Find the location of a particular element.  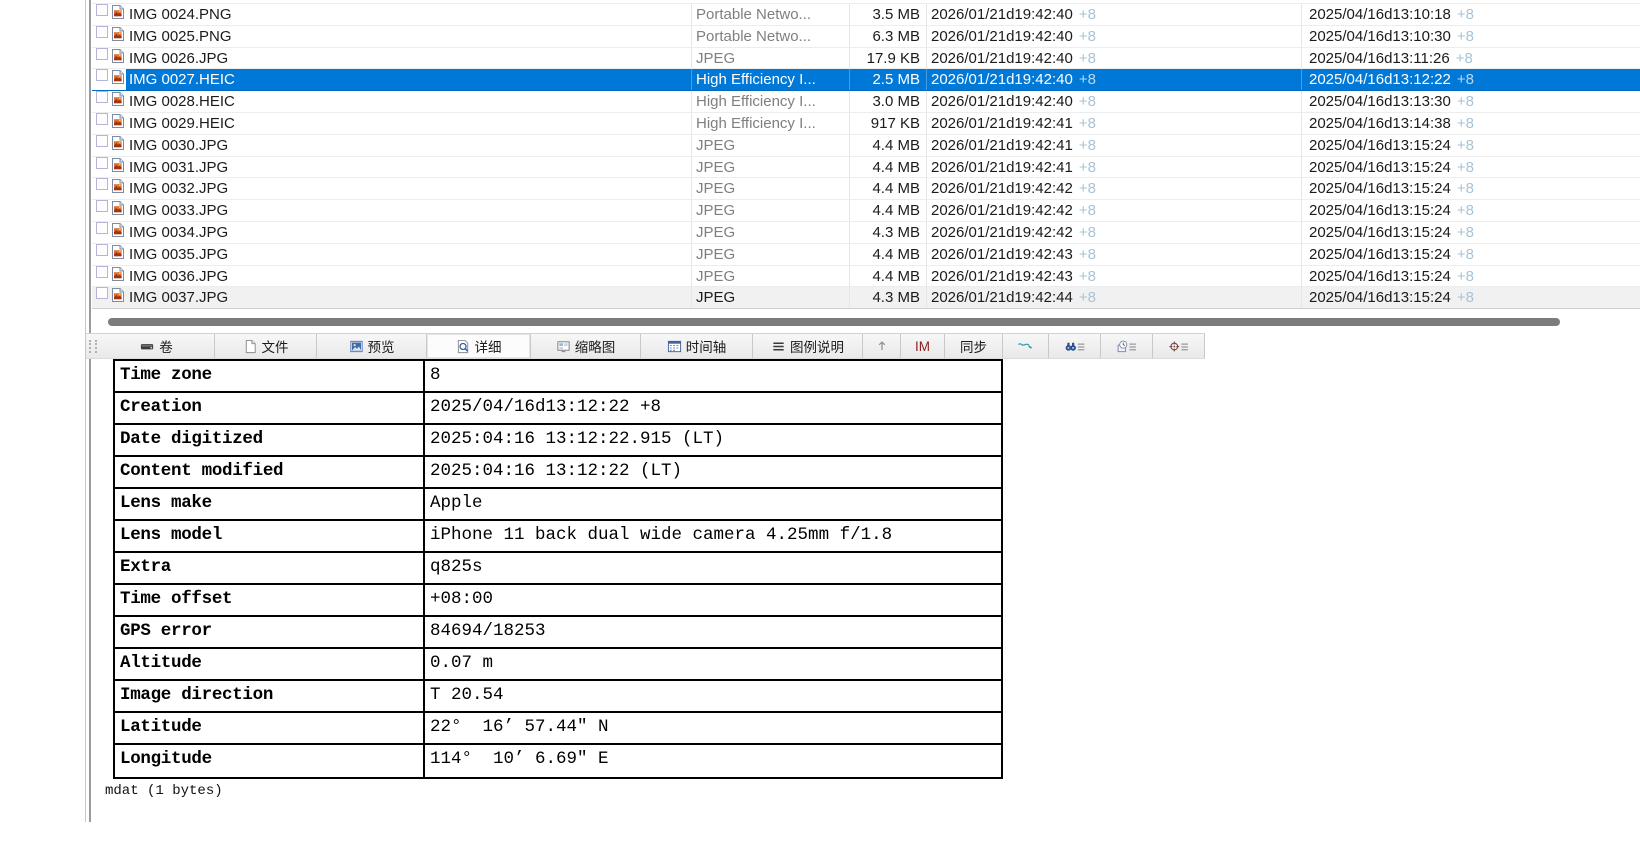

detail-label: Longitude is located at coordinates (270, 761).